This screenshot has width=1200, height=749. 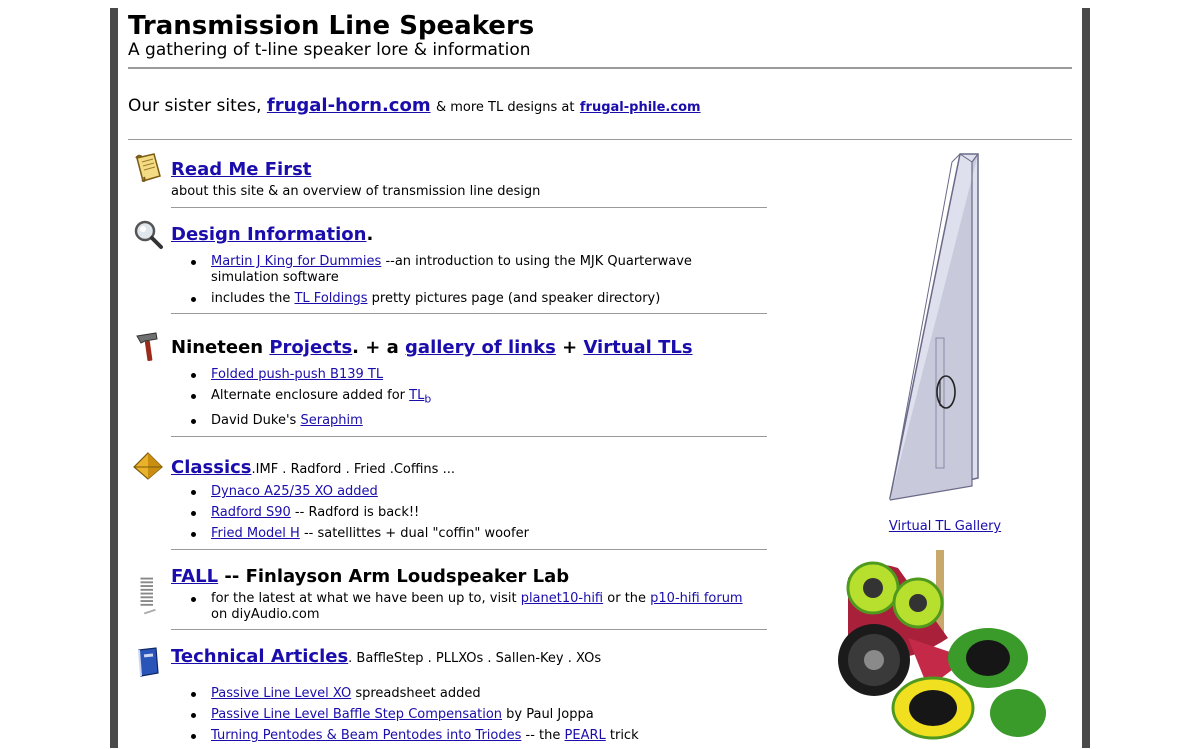 I want to click on list-item: Passive Line Level XO spreadsheet added, so click(x=471, y=694).